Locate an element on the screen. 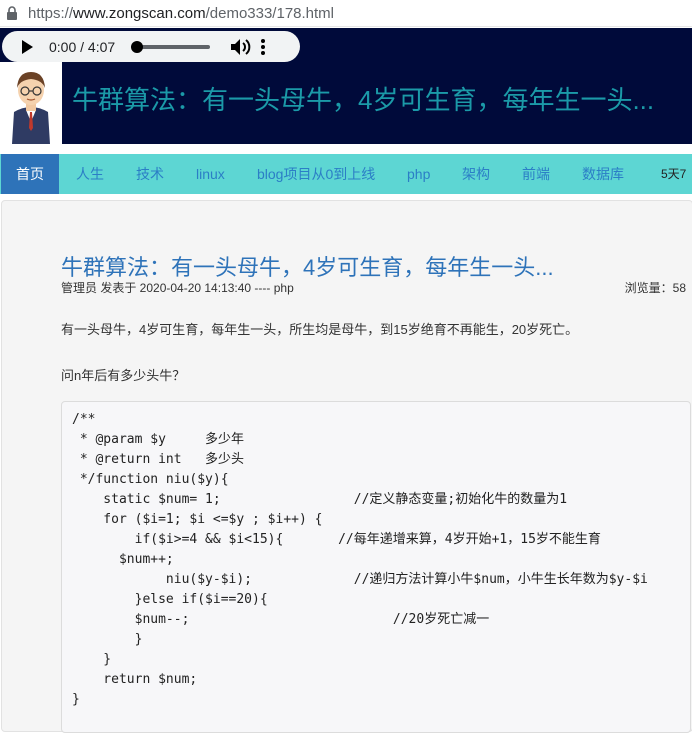  nav-item-life: 人生 is located at coordinates (90, 174).